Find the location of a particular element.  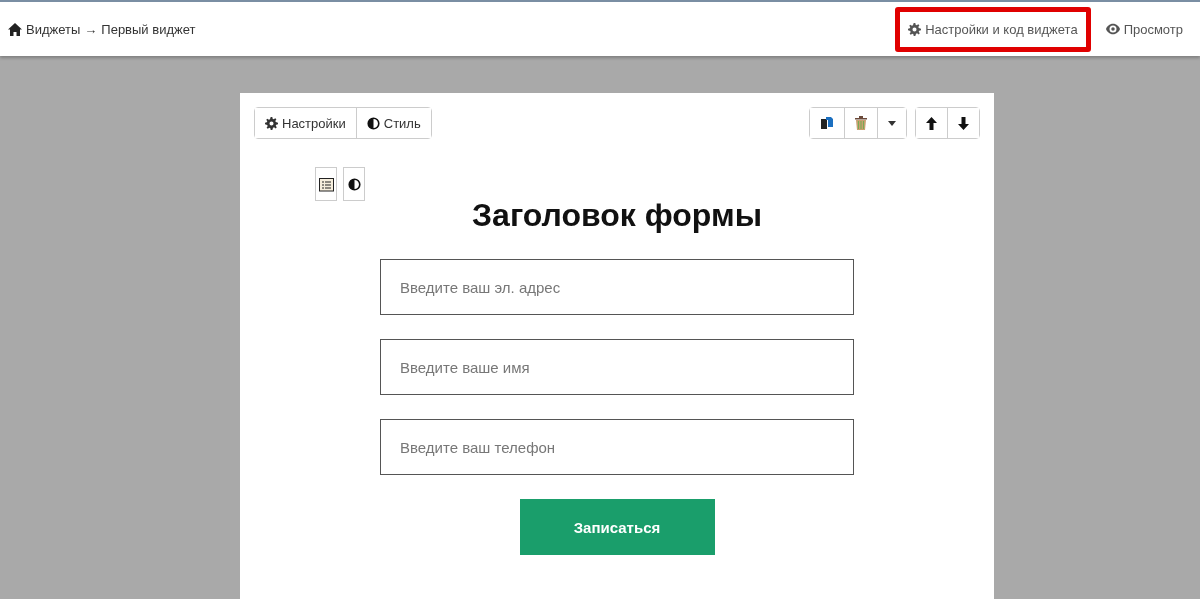

input-field: Введите ваш телефон is located at coordinates (617, 447).